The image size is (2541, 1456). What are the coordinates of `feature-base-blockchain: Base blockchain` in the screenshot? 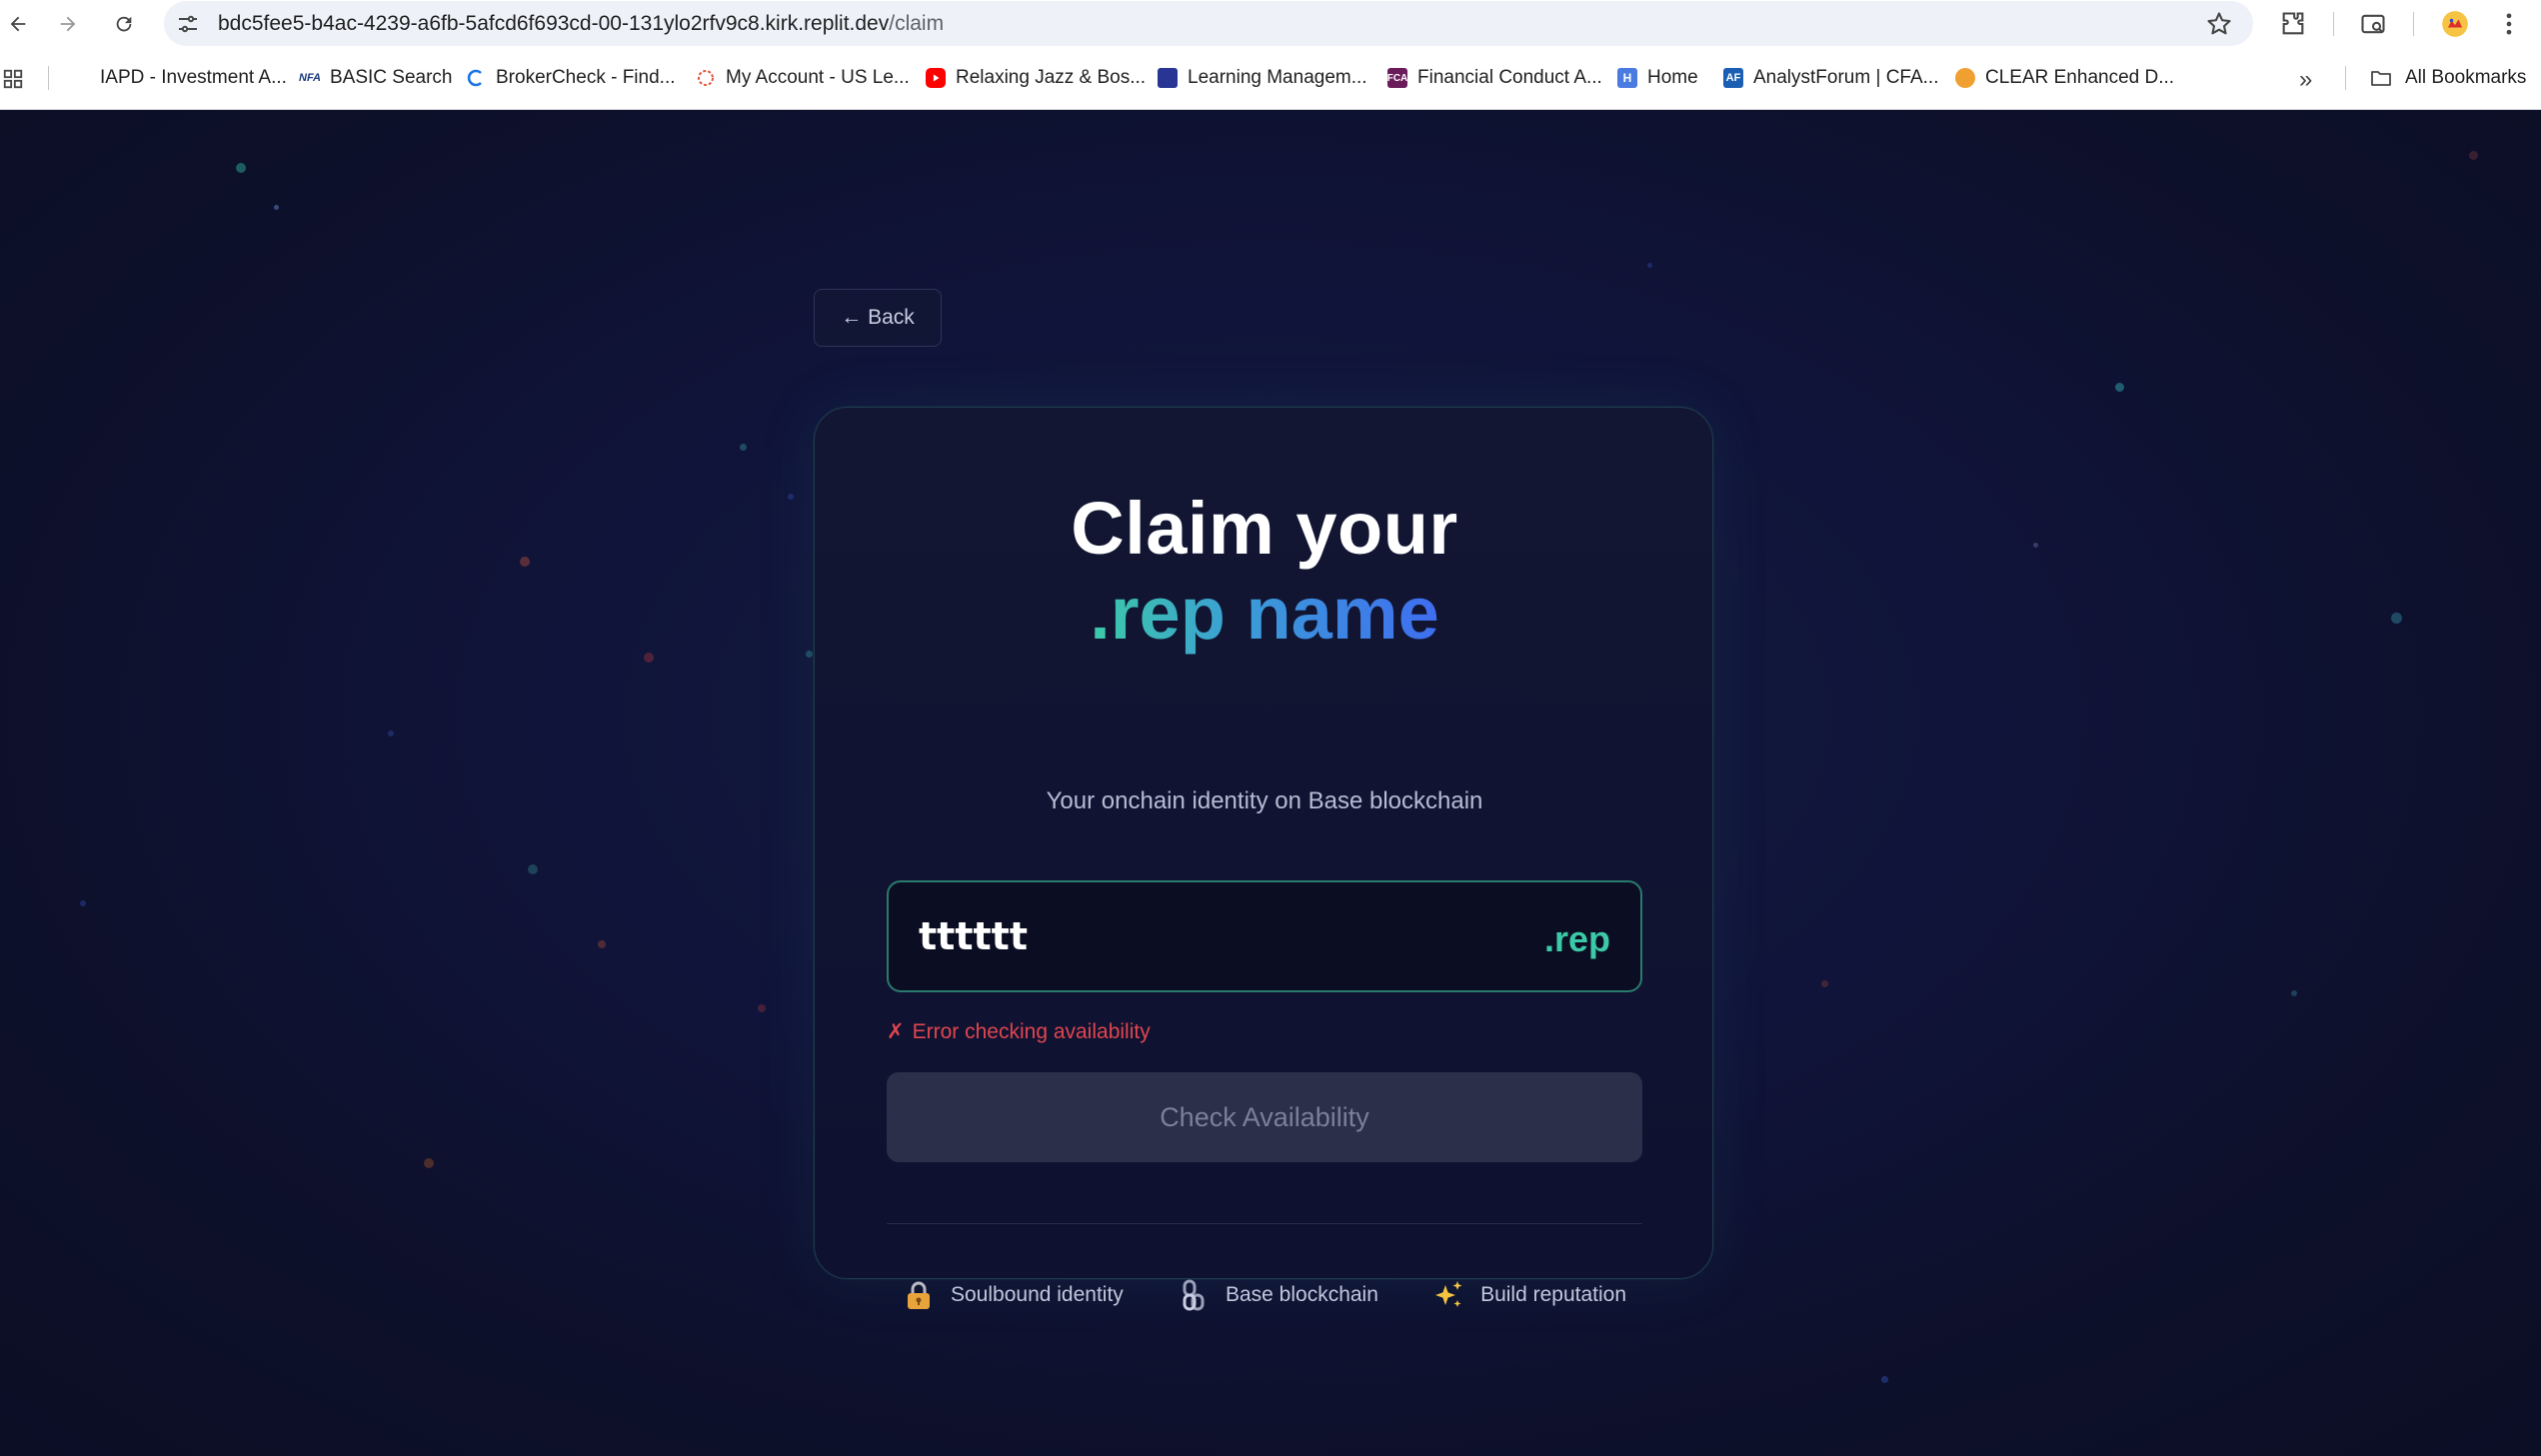 It's located at (1278, 1295).